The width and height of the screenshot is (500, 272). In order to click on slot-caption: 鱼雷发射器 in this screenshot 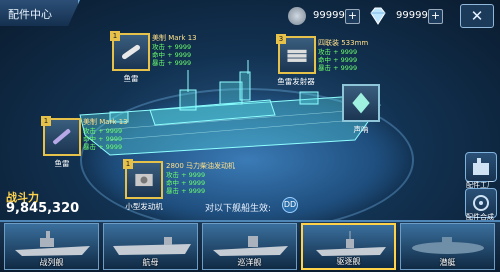, I will do `click(296, 81)`.